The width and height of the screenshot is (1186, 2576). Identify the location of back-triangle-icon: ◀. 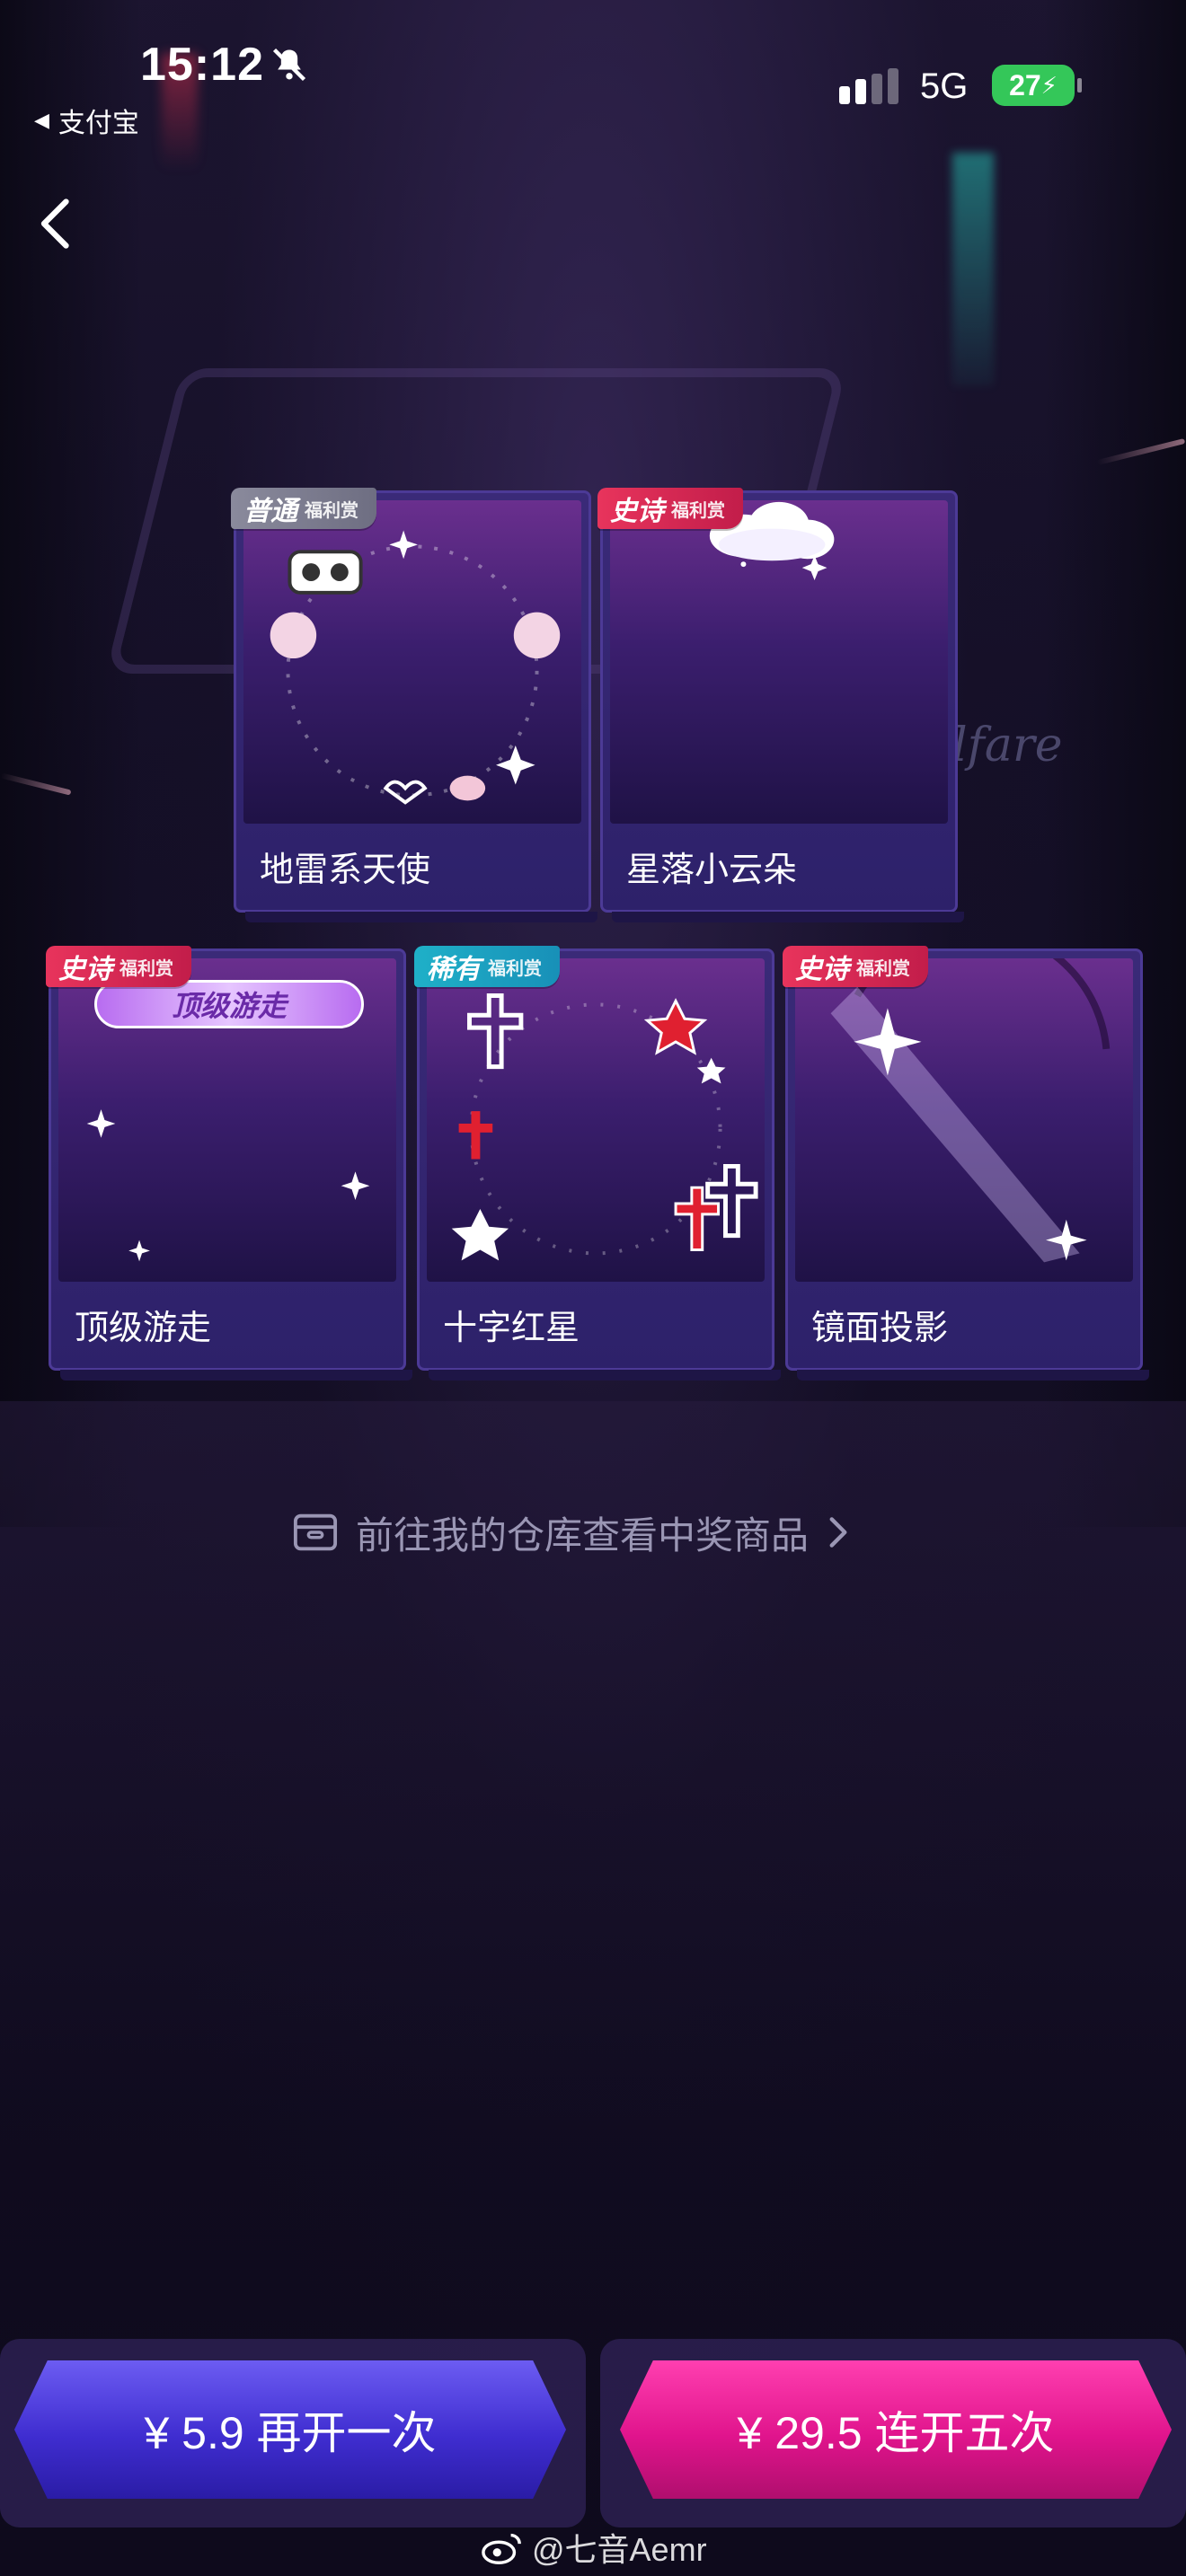
(41, 120).